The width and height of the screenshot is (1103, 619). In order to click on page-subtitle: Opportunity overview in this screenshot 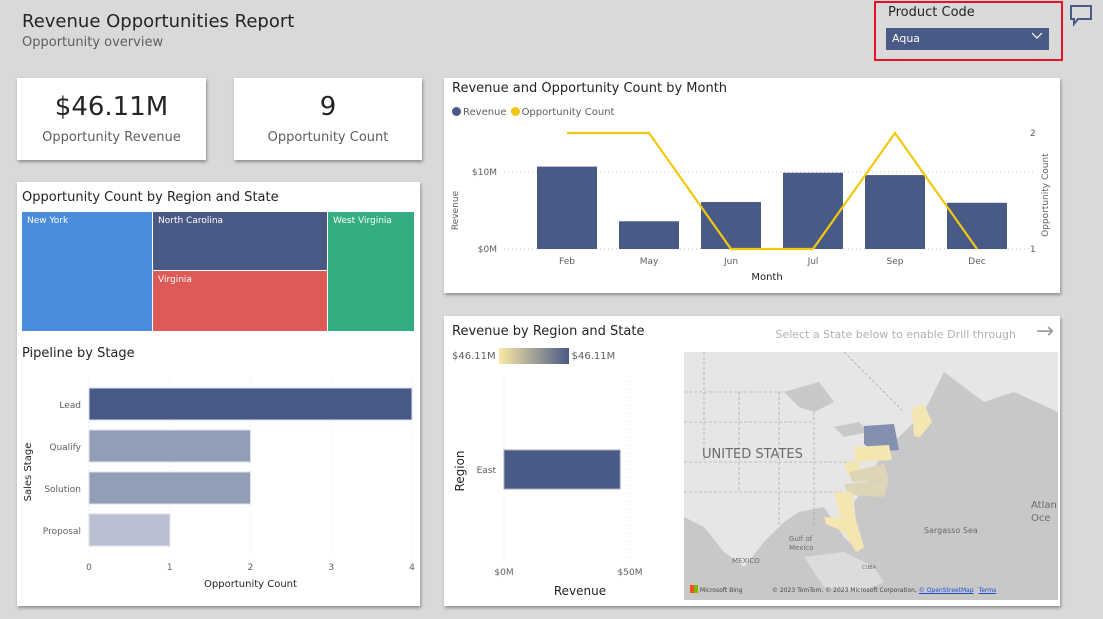, I will do `click(93, 42)`.